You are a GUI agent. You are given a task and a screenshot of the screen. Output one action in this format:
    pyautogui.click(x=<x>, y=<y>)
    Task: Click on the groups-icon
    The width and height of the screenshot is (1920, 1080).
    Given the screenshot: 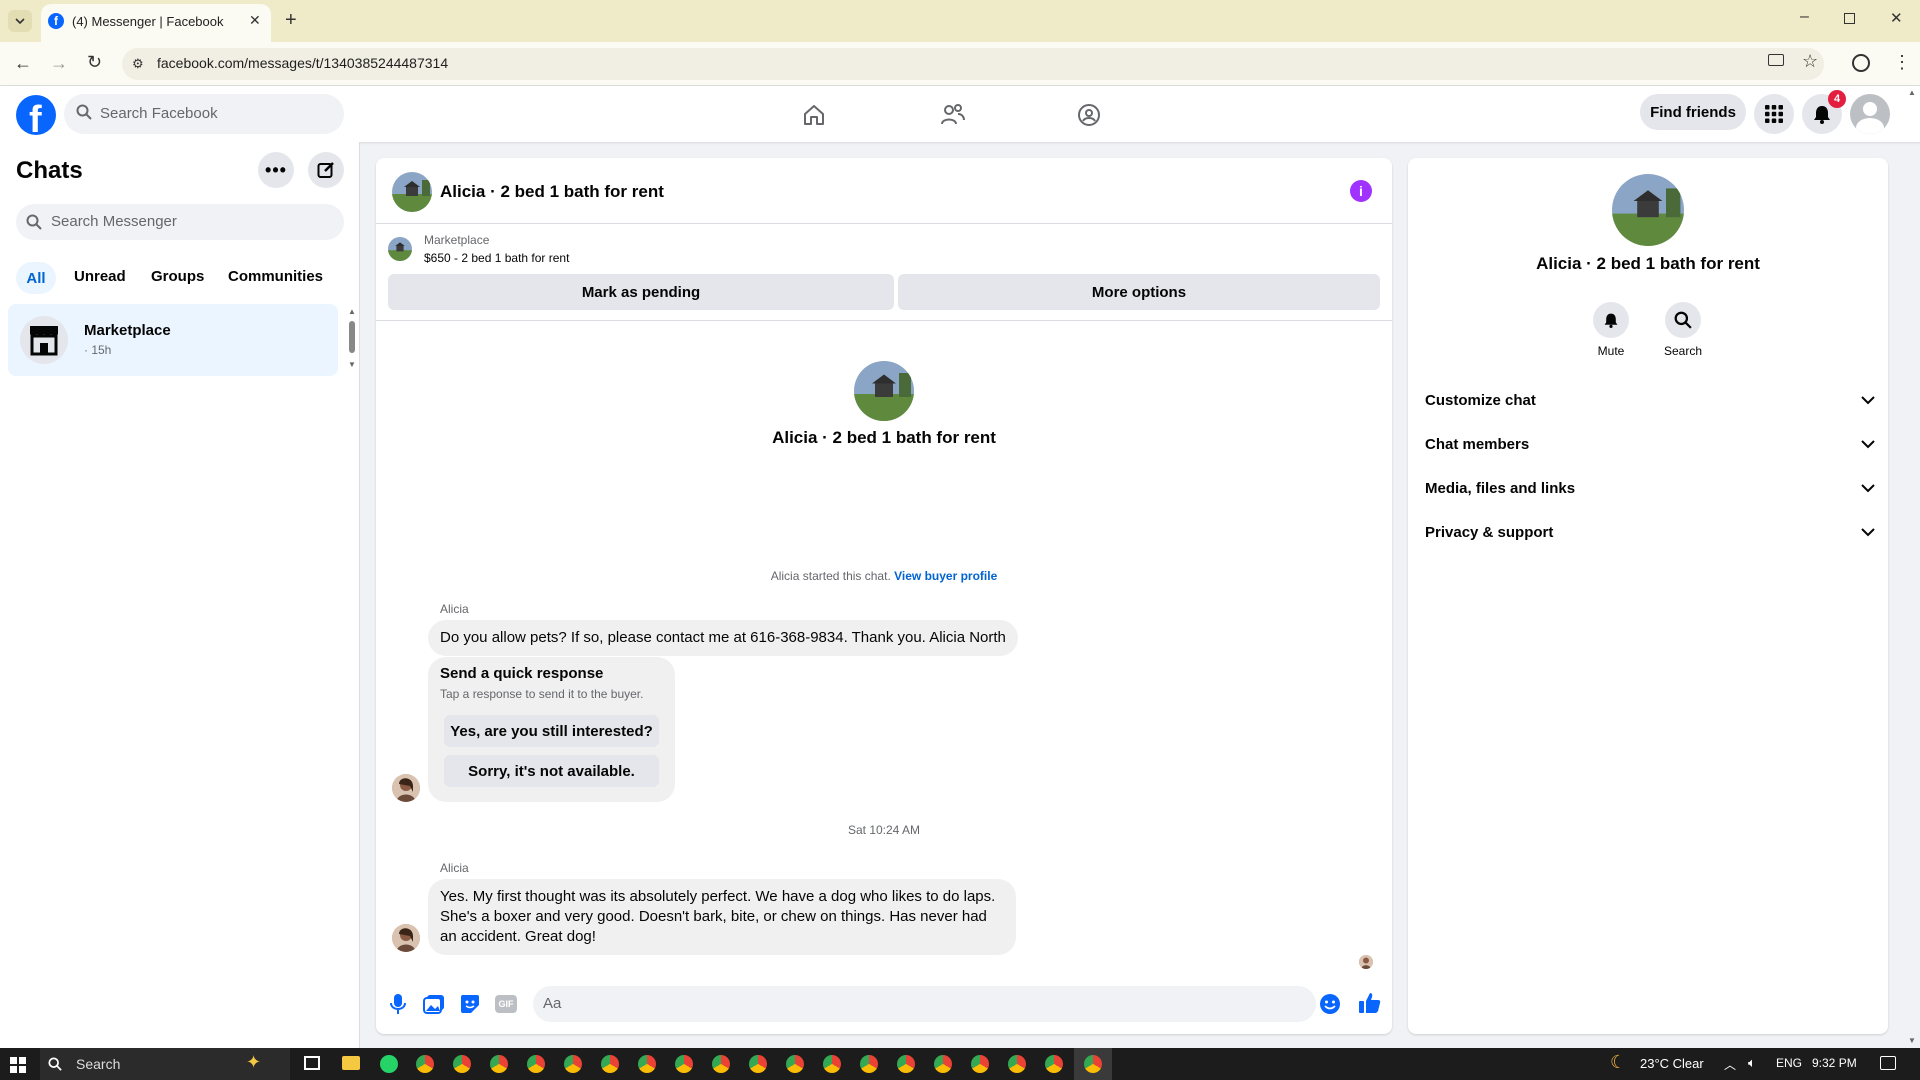 What is the action you would take?
    pyautogui.click(x=1089, y=115)
    